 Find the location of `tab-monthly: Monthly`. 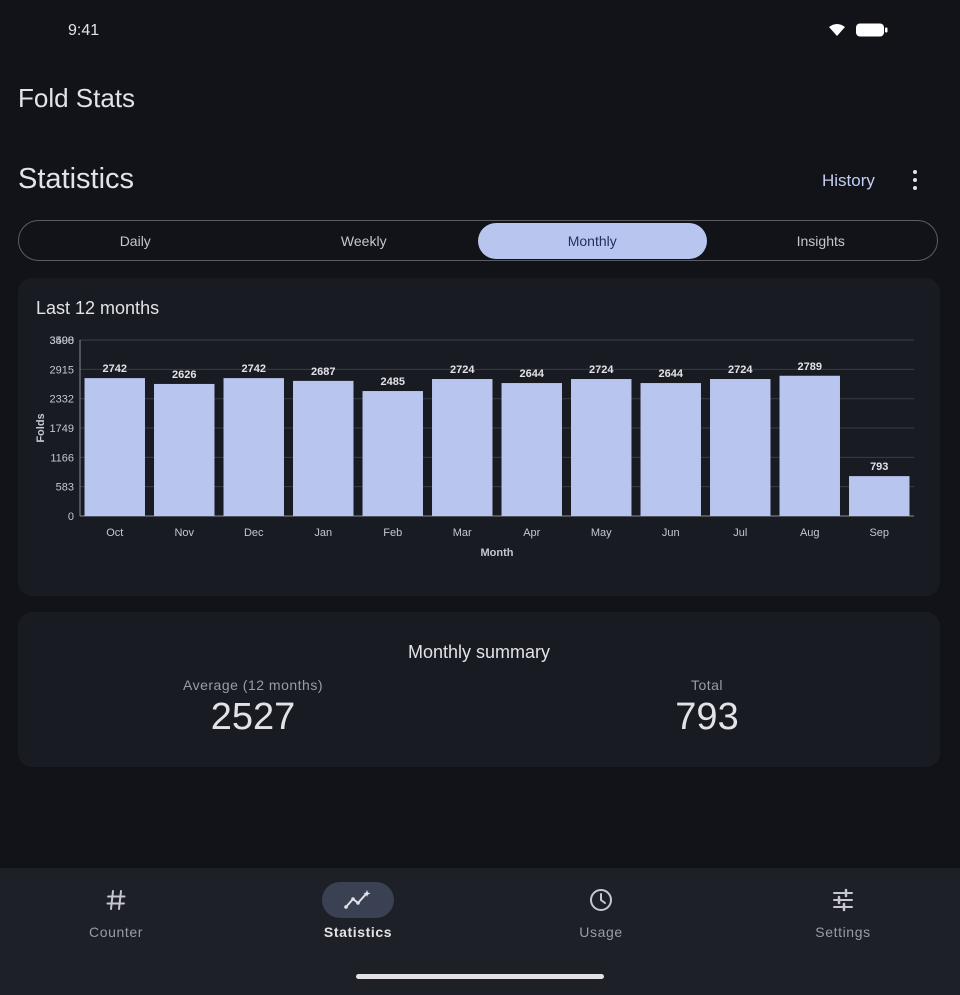

tab-monthly: Monthly is located at coordinates (592, 240).